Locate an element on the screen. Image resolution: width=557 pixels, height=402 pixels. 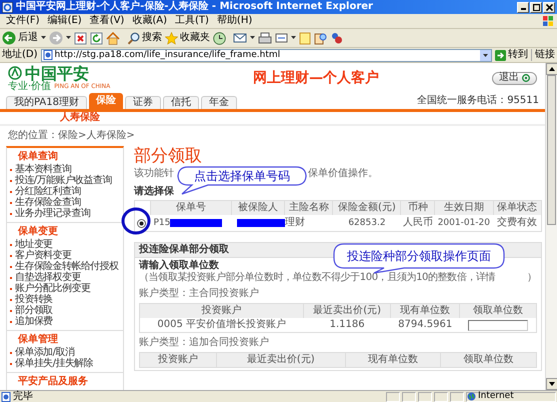
sidebar-link: 分红险红利查询 is located at coordinates (48, 191).